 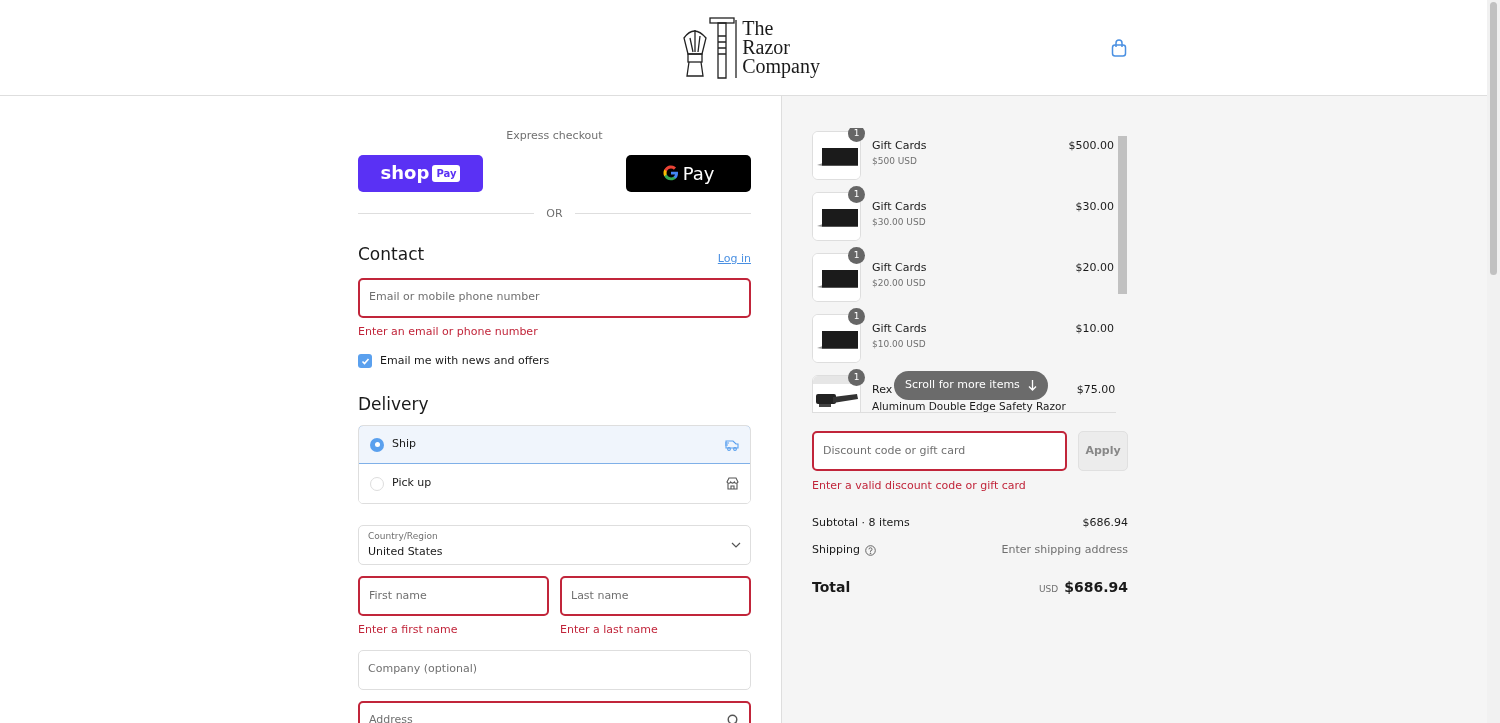 I want to click on logo-text: The, so click(x=758, y=28).